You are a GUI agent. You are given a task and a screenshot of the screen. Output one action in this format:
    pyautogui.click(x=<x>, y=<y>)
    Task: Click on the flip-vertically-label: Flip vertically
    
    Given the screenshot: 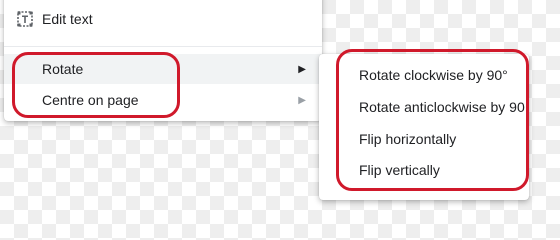 What is the action you would take?
    pyautogui.click(x=399, y=170)
    